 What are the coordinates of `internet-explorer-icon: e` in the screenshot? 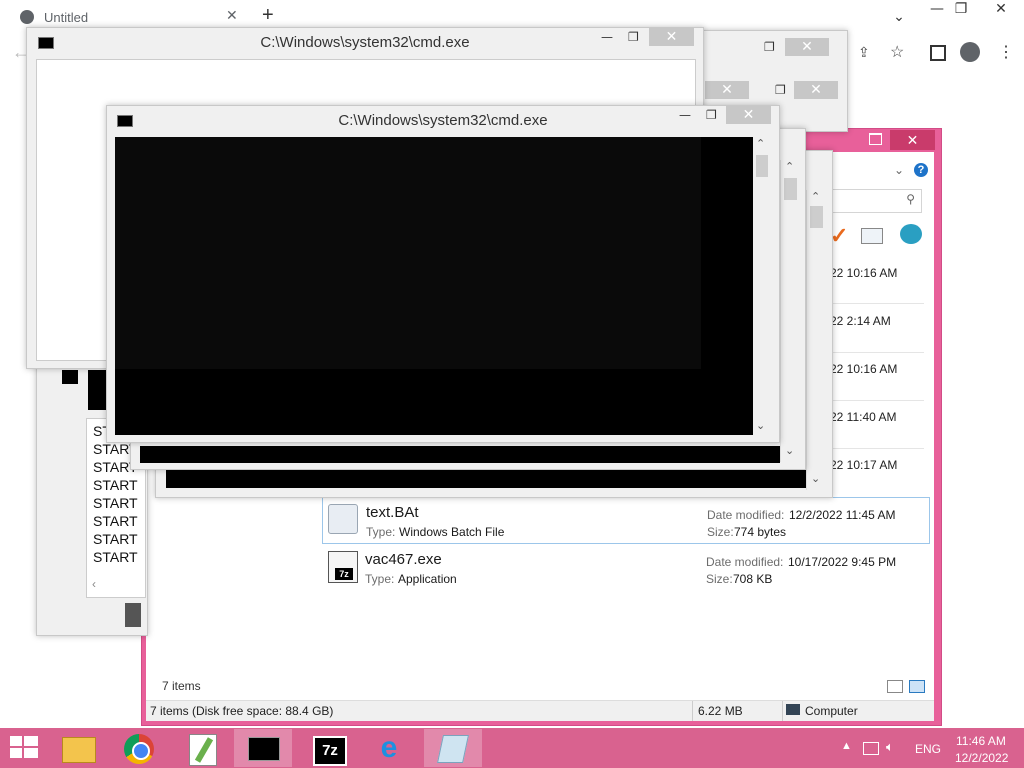 It's located at (389, 748).